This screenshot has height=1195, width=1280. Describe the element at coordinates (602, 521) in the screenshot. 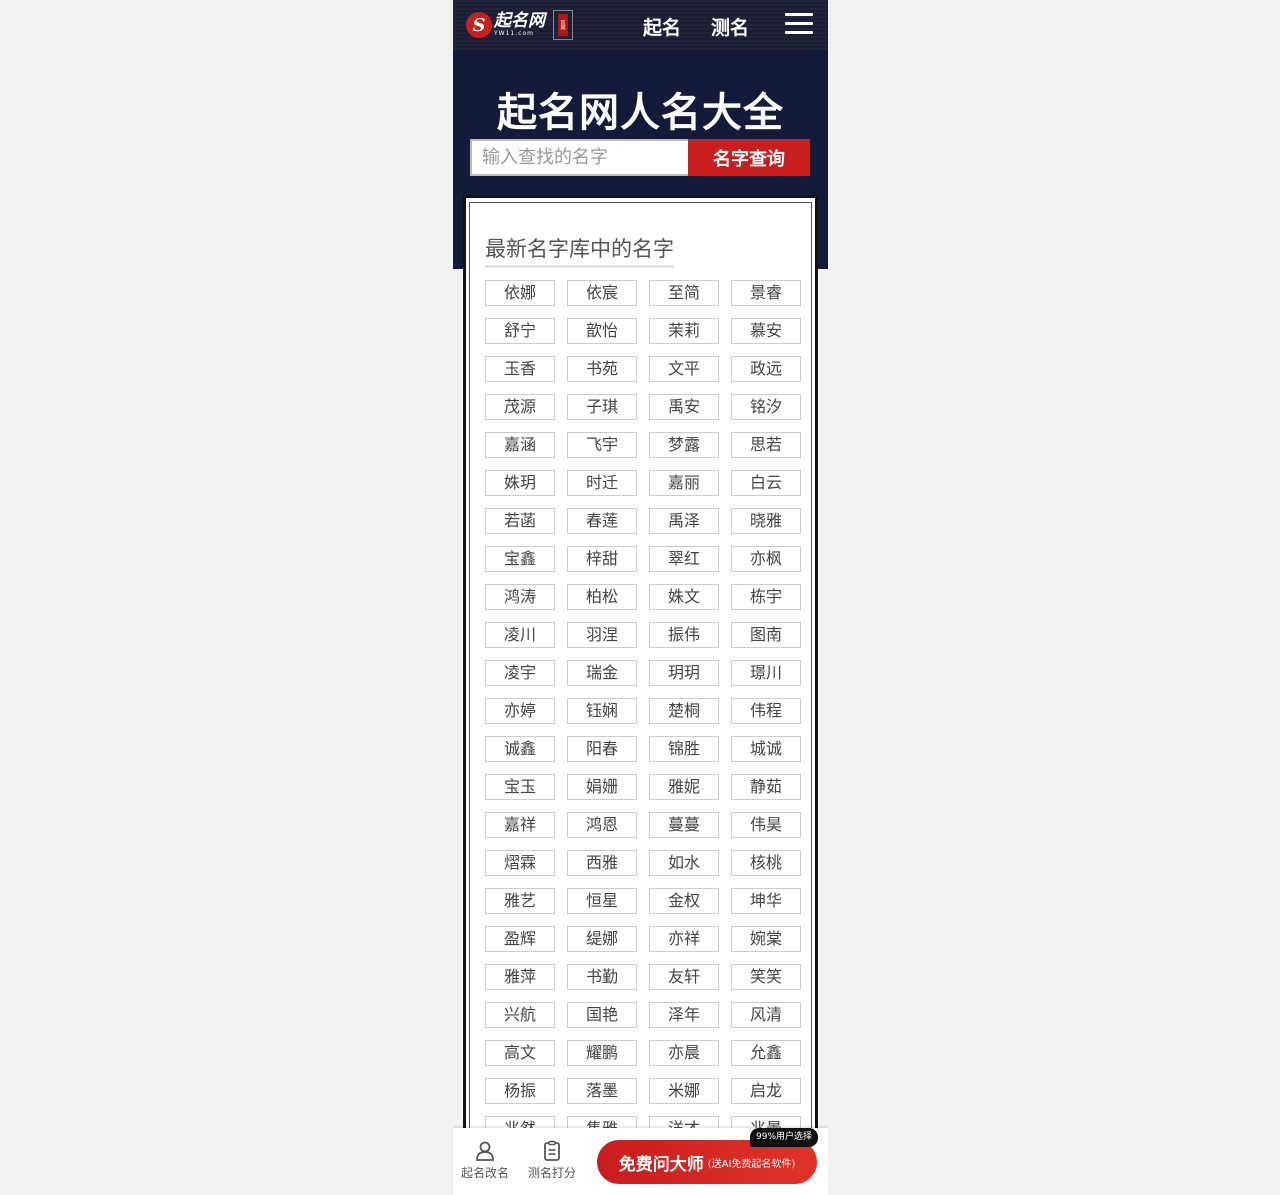

I see `name-tag: 春莲` at that location.